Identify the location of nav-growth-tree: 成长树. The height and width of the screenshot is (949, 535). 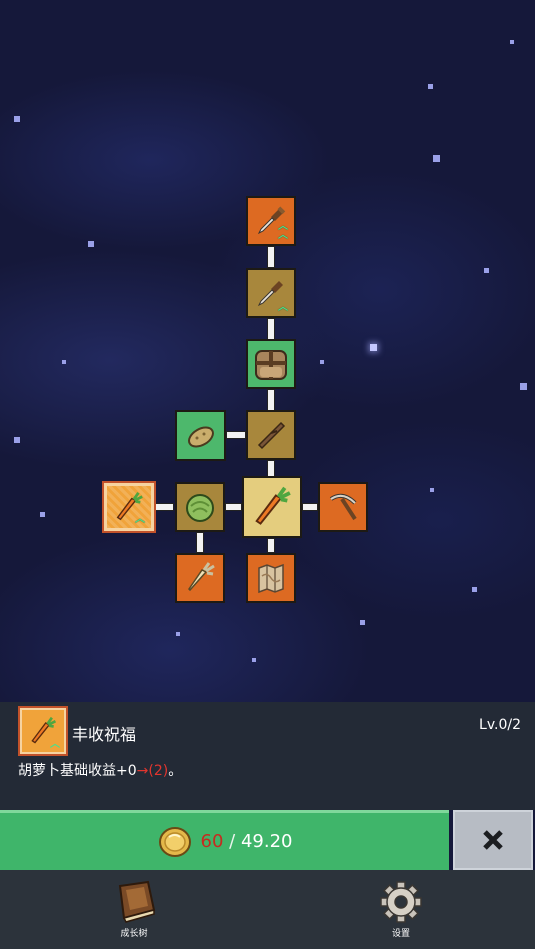
(134, 911).